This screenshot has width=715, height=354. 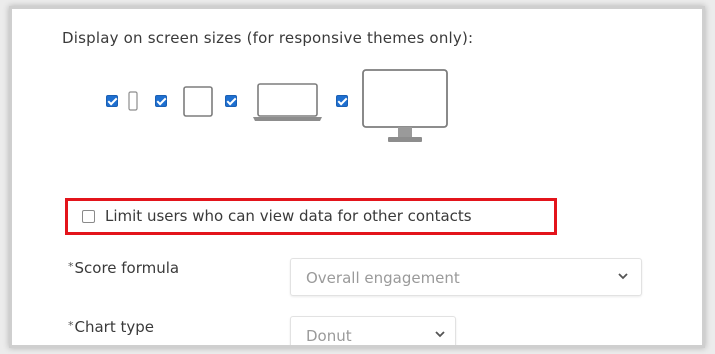 I want to click on tablet-size-checkbox, so click(x=161, y=101).